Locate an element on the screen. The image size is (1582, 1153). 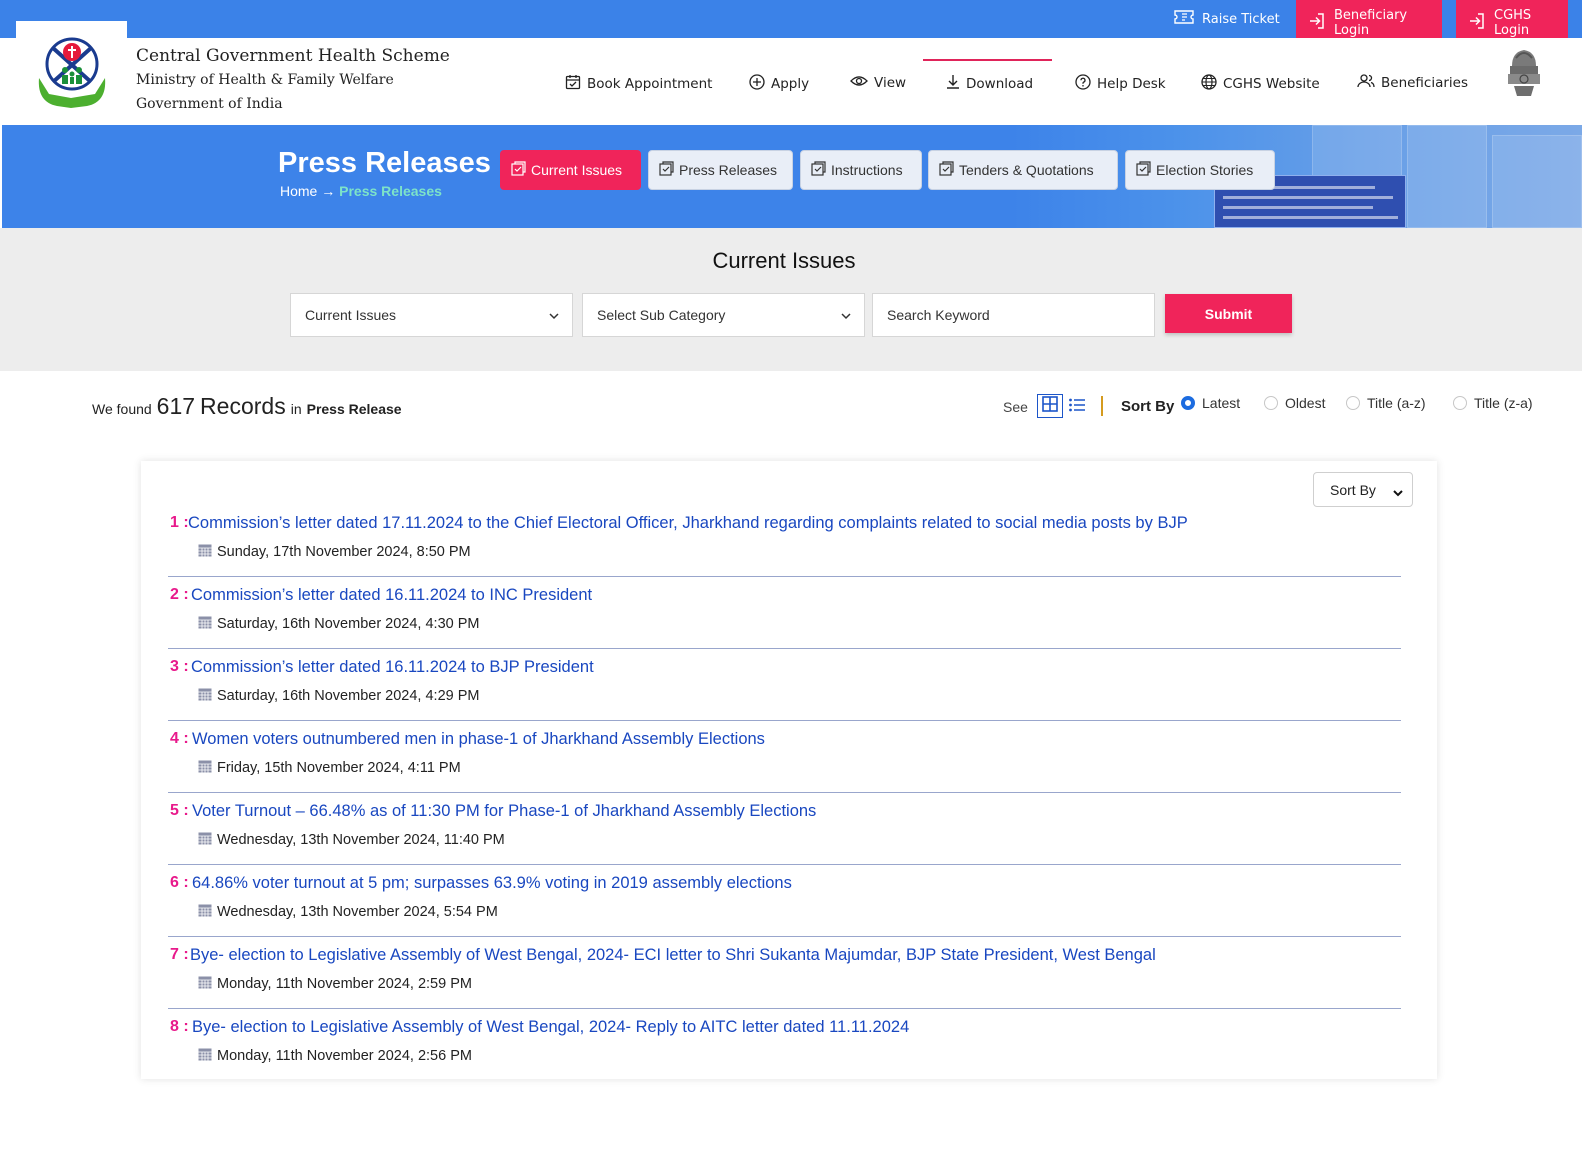
item-number: 2 : is located at coordinates (179, 594).